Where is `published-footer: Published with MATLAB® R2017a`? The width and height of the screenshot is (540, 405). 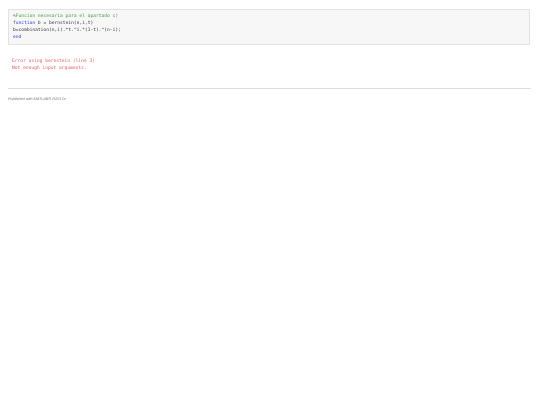
published-footer: Published with MATLAB® R2017a is located at coordinates (37, 99).